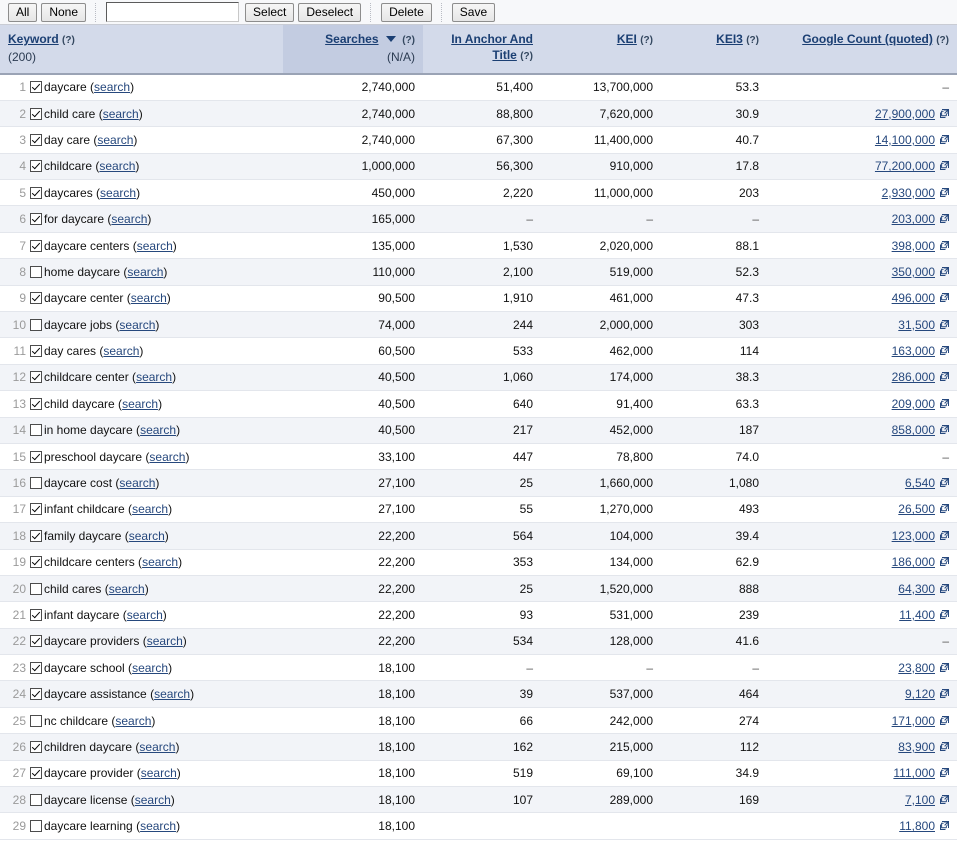 This screenshot has width=957, height=843. Describe the element at coordinates (913, 351) in the screenshot. I see `google-count-link: 163,000` at that location.